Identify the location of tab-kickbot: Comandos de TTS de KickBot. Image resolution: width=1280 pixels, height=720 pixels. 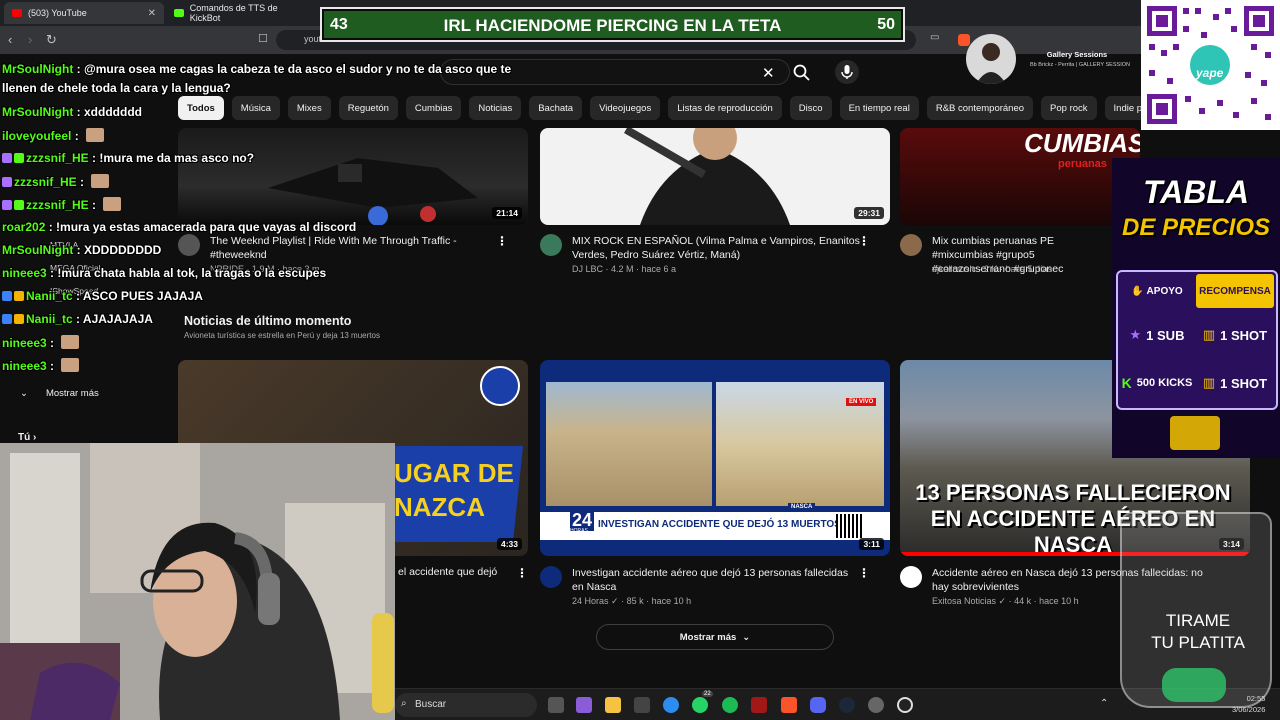
(241, 13).